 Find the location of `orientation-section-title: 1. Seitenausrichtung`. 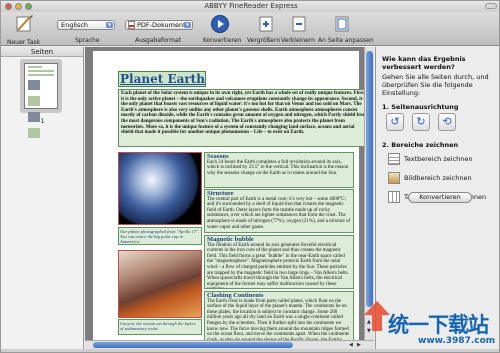

orientation-section-title: 1. Seitenausrichtung is located at coordinates (420, 107).